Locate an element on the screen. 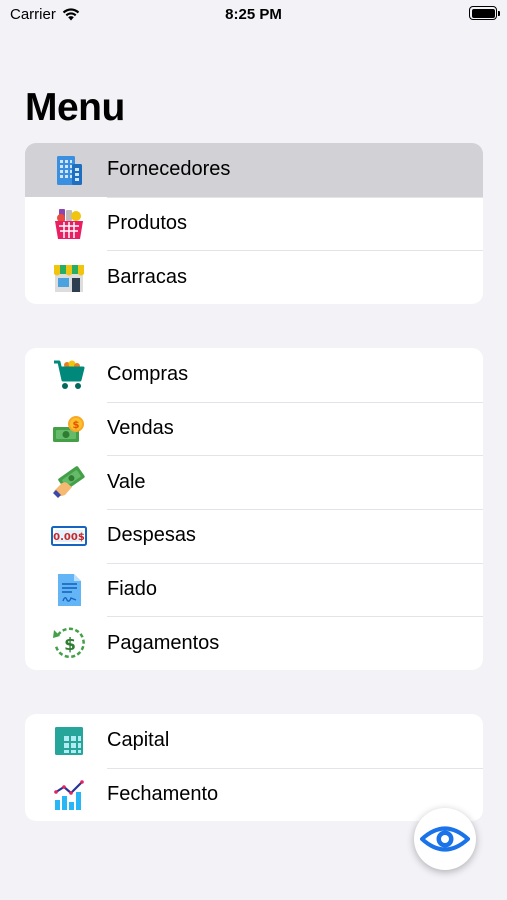 This screenshot has height=900, width=507. refund-dollar-text: $ is located at coordinates (70, 645).